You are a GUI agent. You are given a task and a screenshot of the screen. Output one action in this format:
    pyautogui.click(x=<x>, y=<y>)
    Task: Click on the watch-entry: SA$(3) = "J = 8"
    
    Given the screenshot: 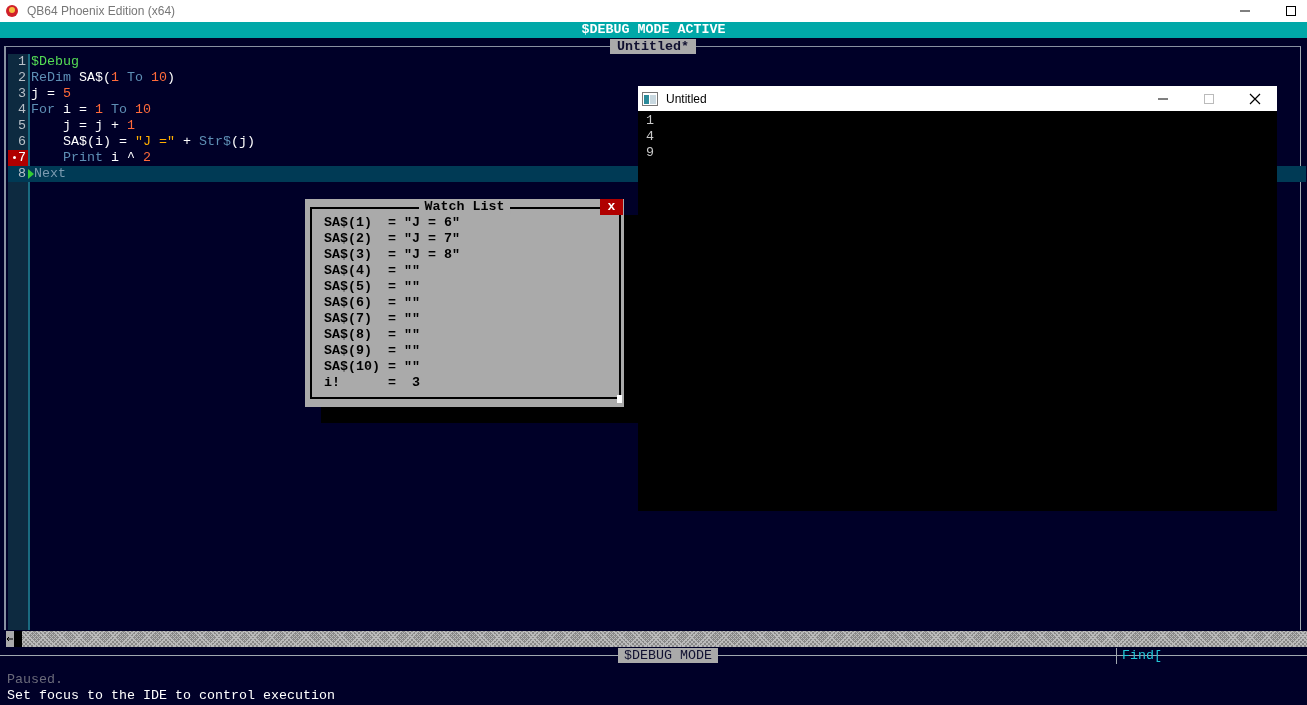 What is the action you would take?
    pyautogui.click(x=392, y=255)
    